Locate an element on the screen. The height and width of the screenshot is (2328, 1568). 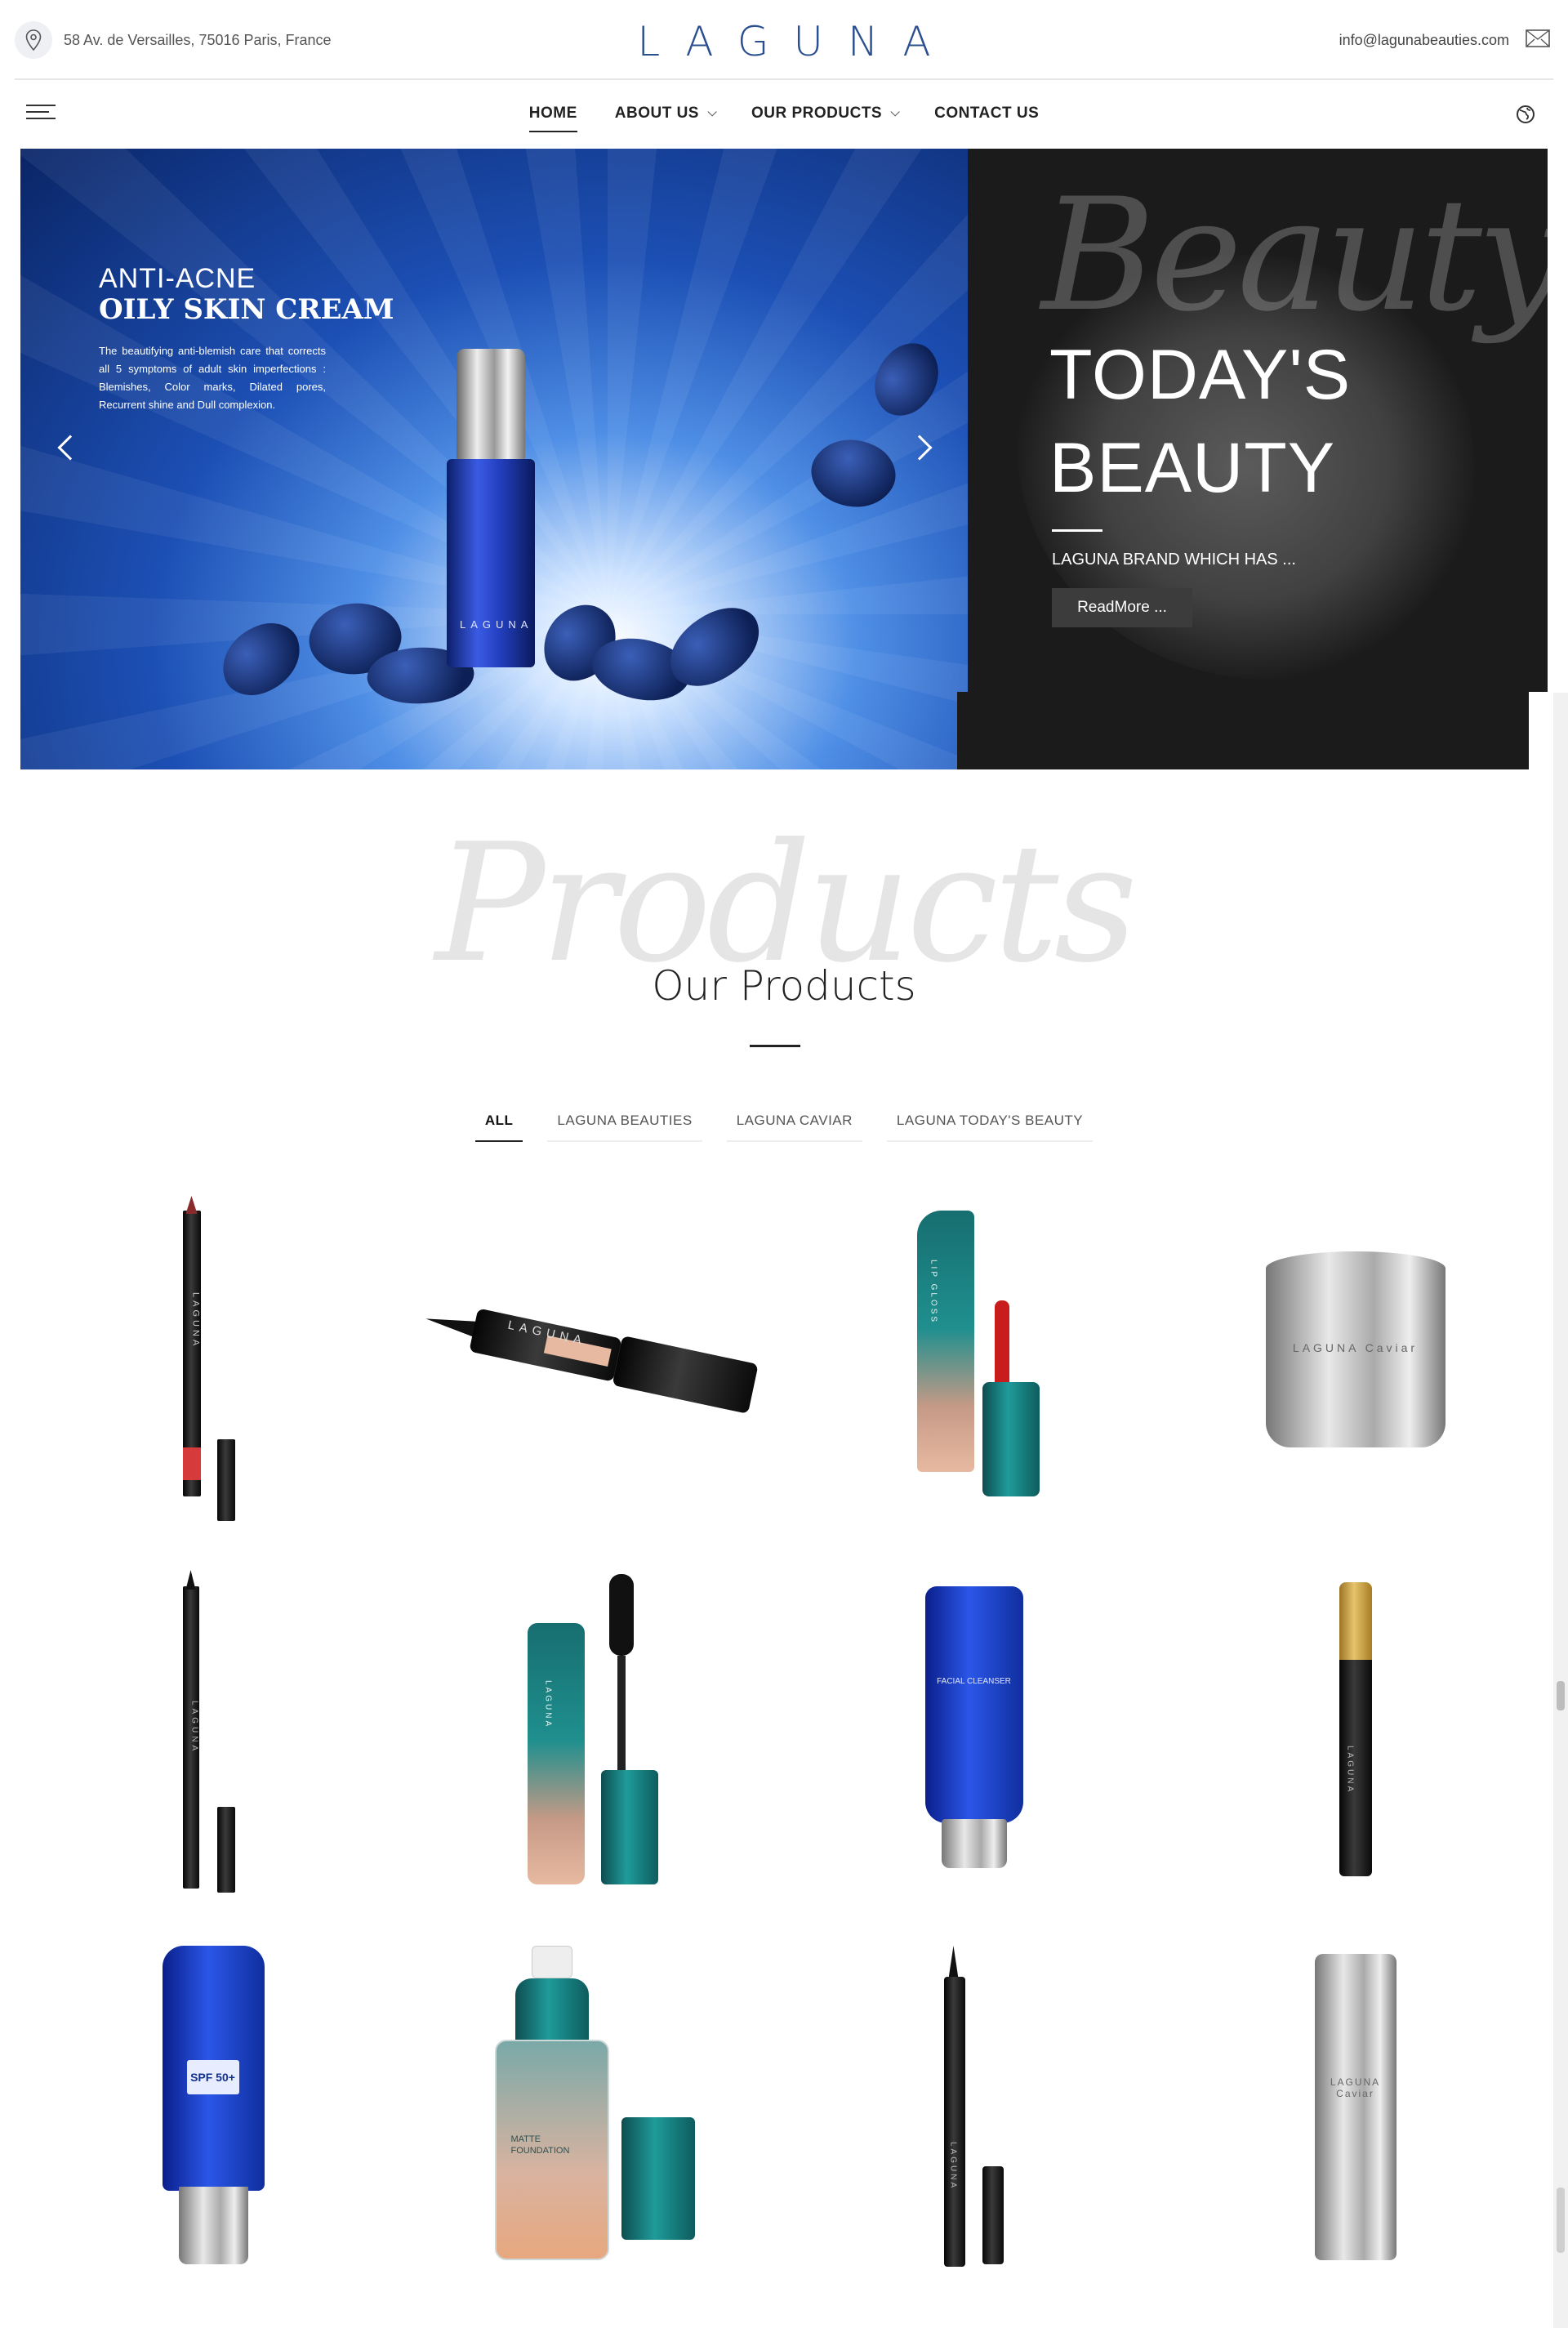
eyeliner-pencil-image: LAGUNA is located at coordinates (211, 1734).